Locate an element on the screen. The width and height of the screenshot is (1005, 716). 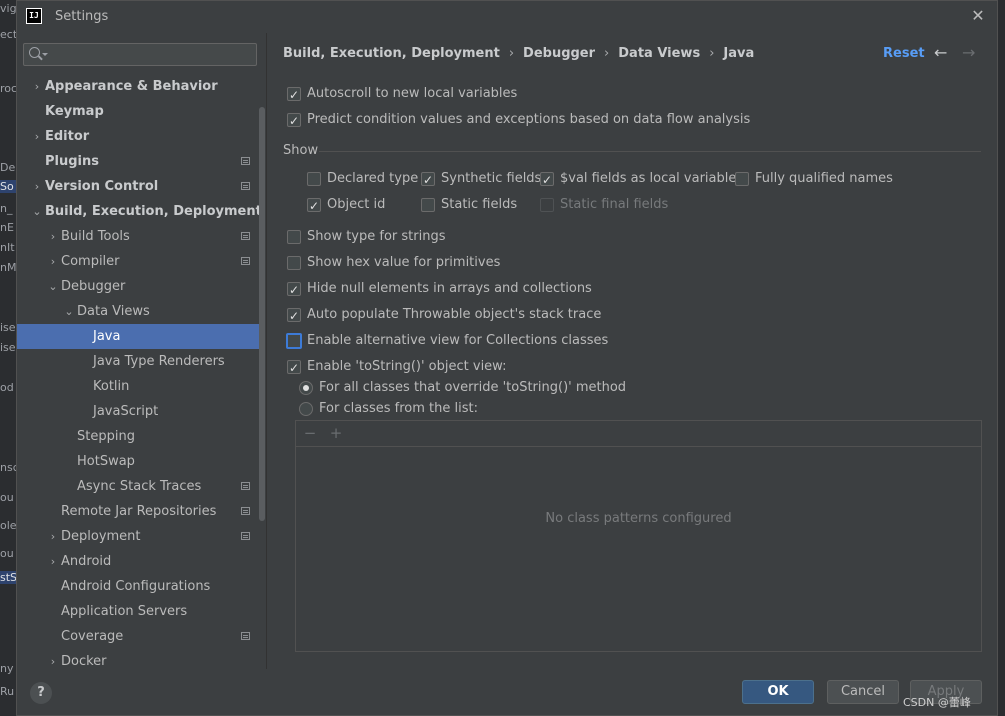
hide-null-checkbox is located at coordinates (294, 290).